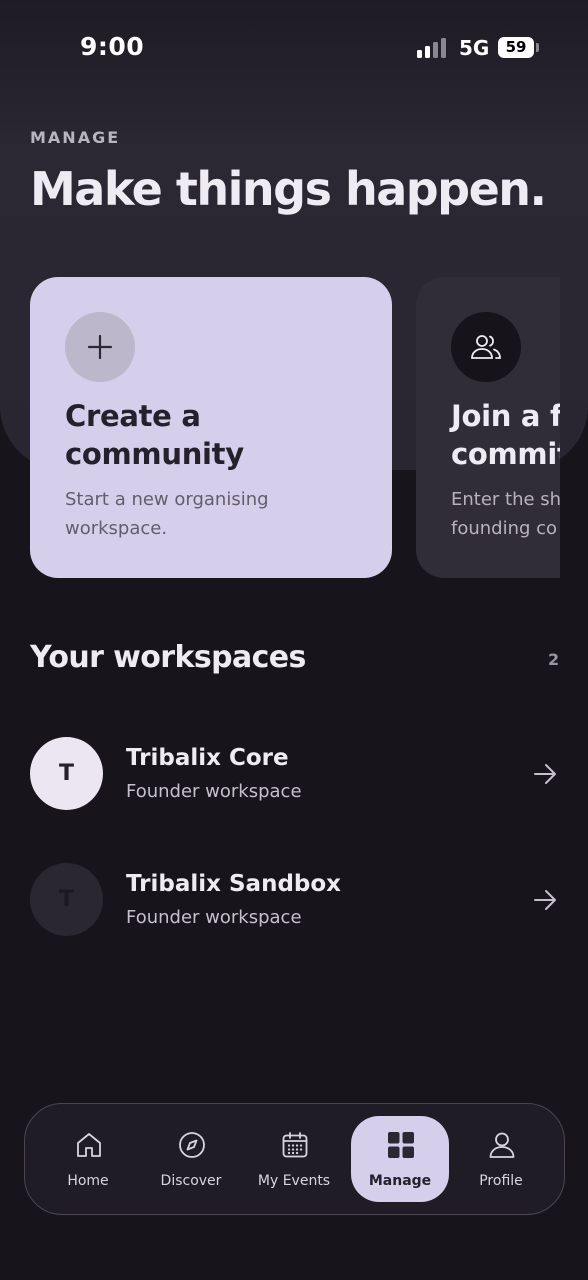  Describe the element at coordinates (504, 528) in the screenshot. I see `card-description-line: founding co` at that location.